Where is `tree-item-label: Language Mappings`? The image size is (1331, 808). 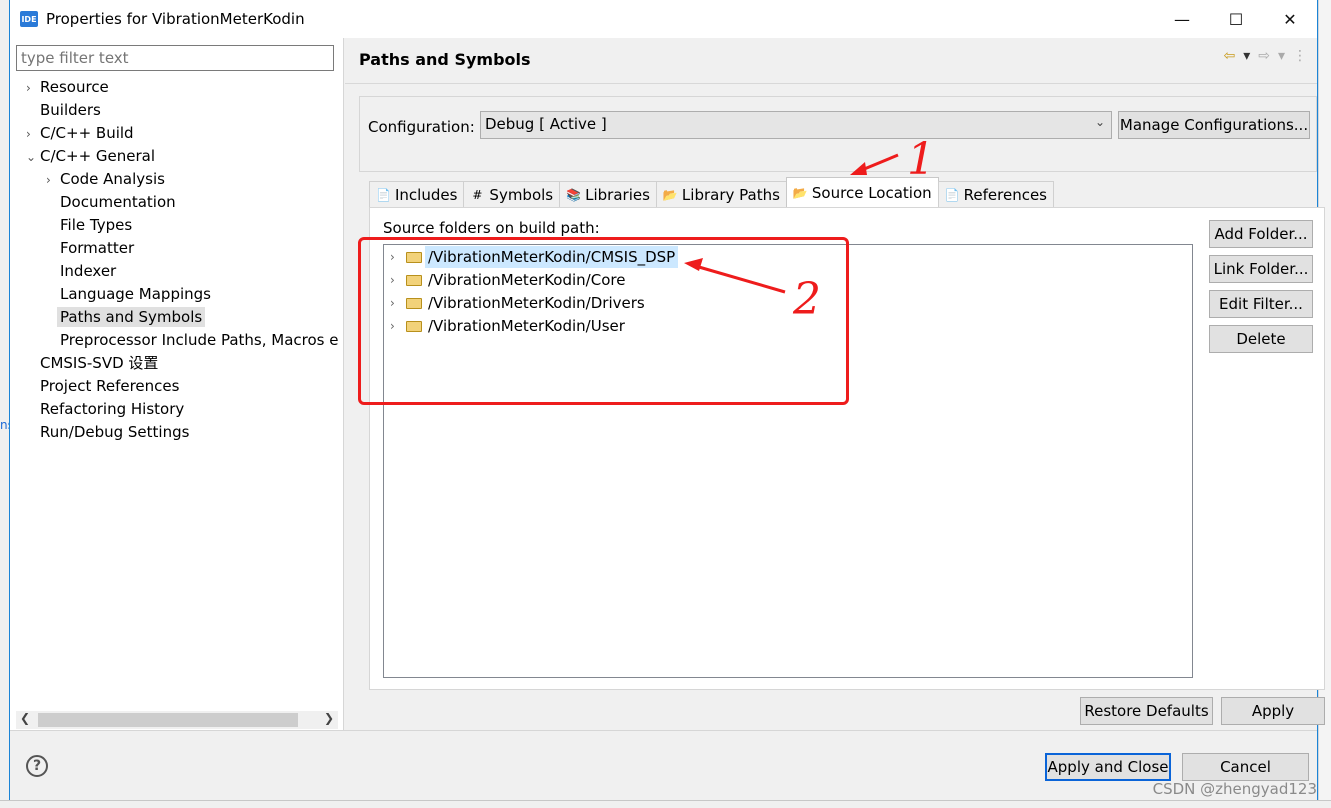
tree-item-label: Language Mappings is located at coordinates (135, 294).